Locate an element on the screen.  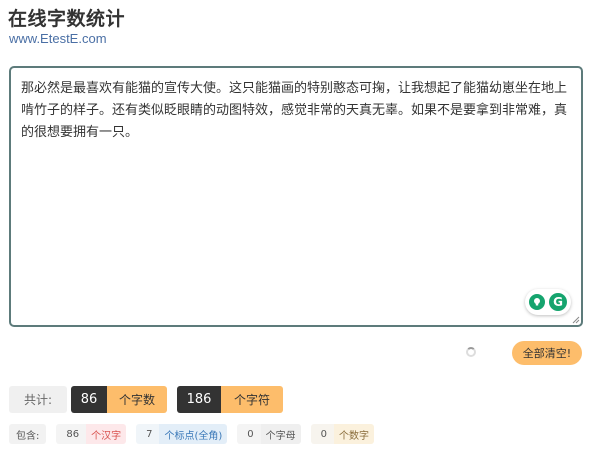
char-count-group: 86 个字数 is located at coordinates (119, 399).